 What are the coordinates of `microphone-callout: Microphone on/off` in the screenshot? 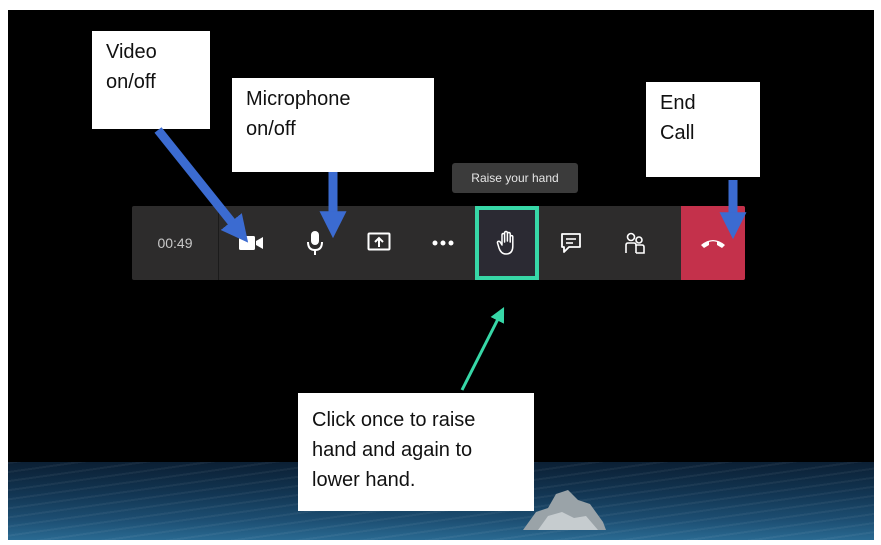 It's located at (333, 125).